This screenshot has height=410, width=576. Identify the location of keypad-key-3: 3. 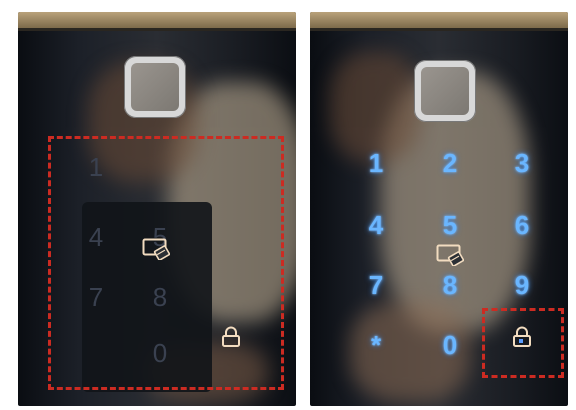
(522, 163).